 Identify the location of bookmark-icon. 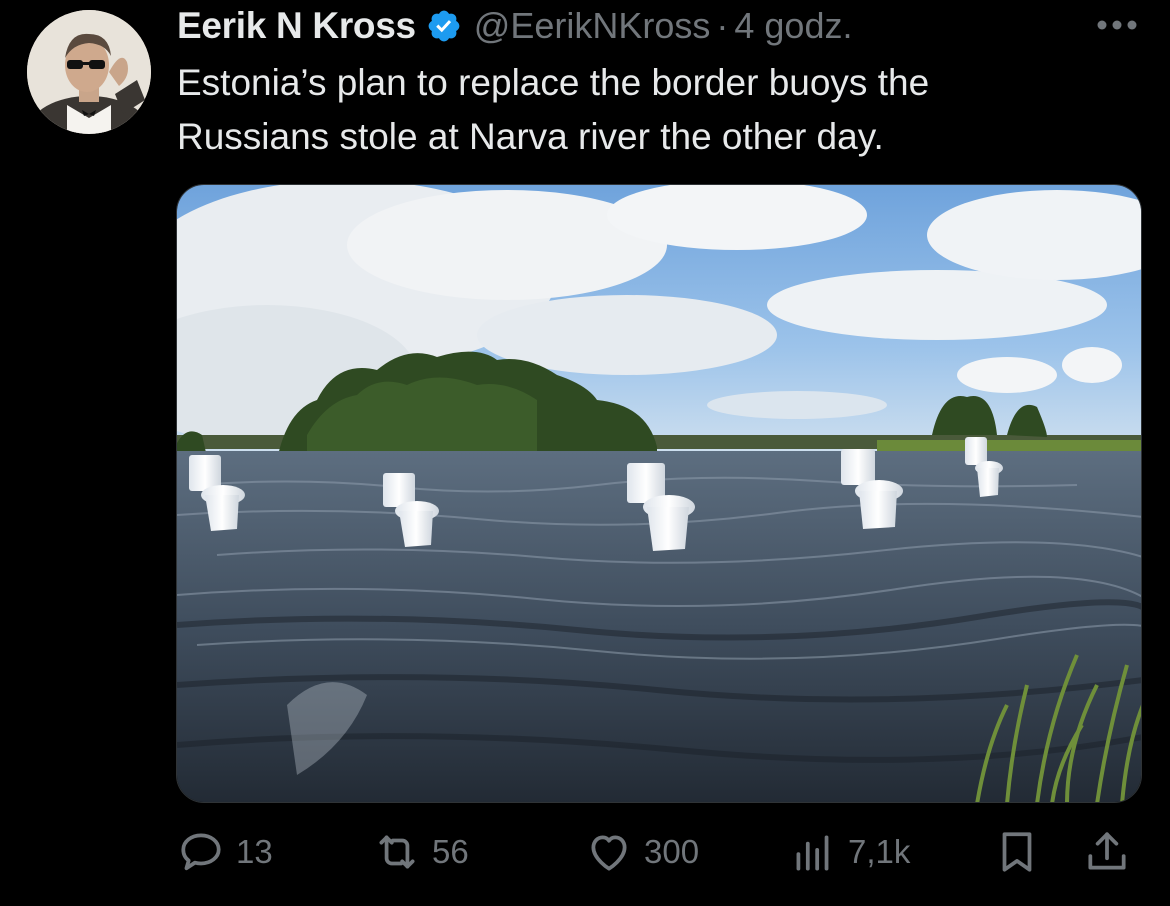
(1017, 852).